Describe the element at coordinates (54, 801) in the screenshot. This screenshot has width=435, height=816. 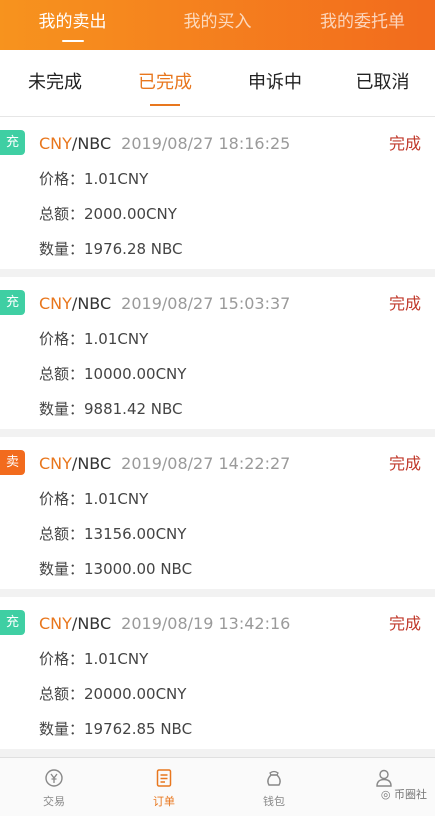
I see `nav-trade-label: 交易` at that location.